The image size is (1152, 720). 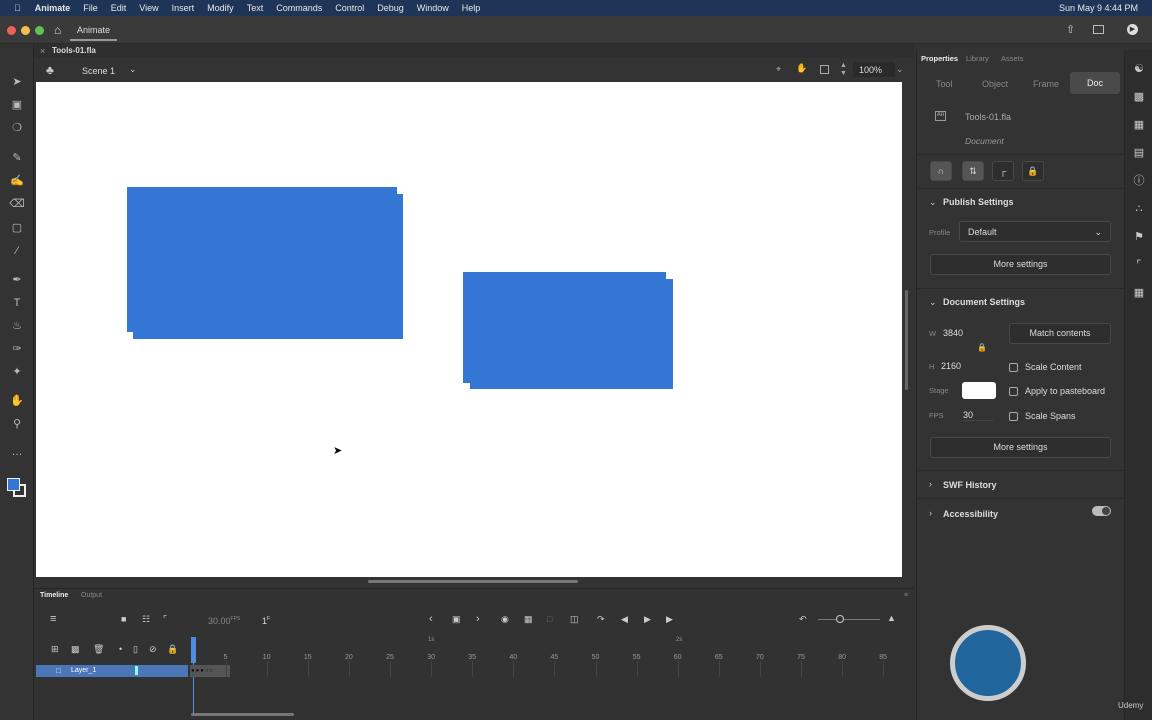 What do you see at coordinates (98, 71) in the screenshot?
I see `scene-name: Scene 1` at bounding box center [98, 71].